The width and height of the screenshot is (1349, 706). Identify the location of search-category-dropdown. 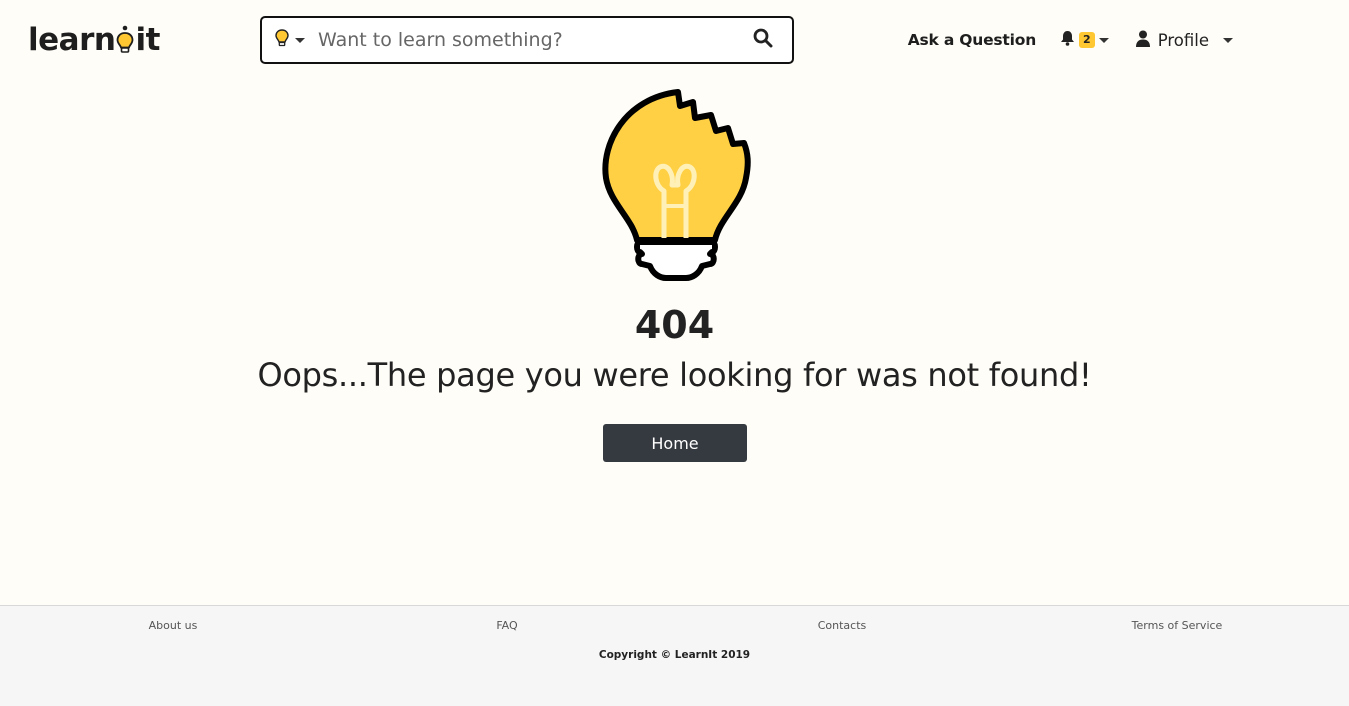
(290, 40).